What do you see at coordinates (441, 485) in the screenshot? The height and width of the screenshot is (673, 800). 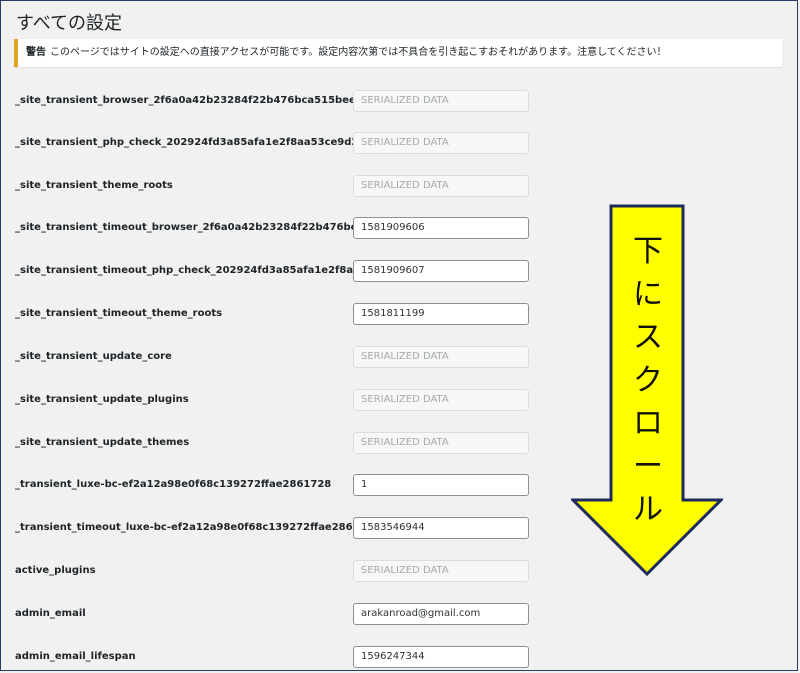 I see `option-value-input: 1` at bounding box center [441, 485].